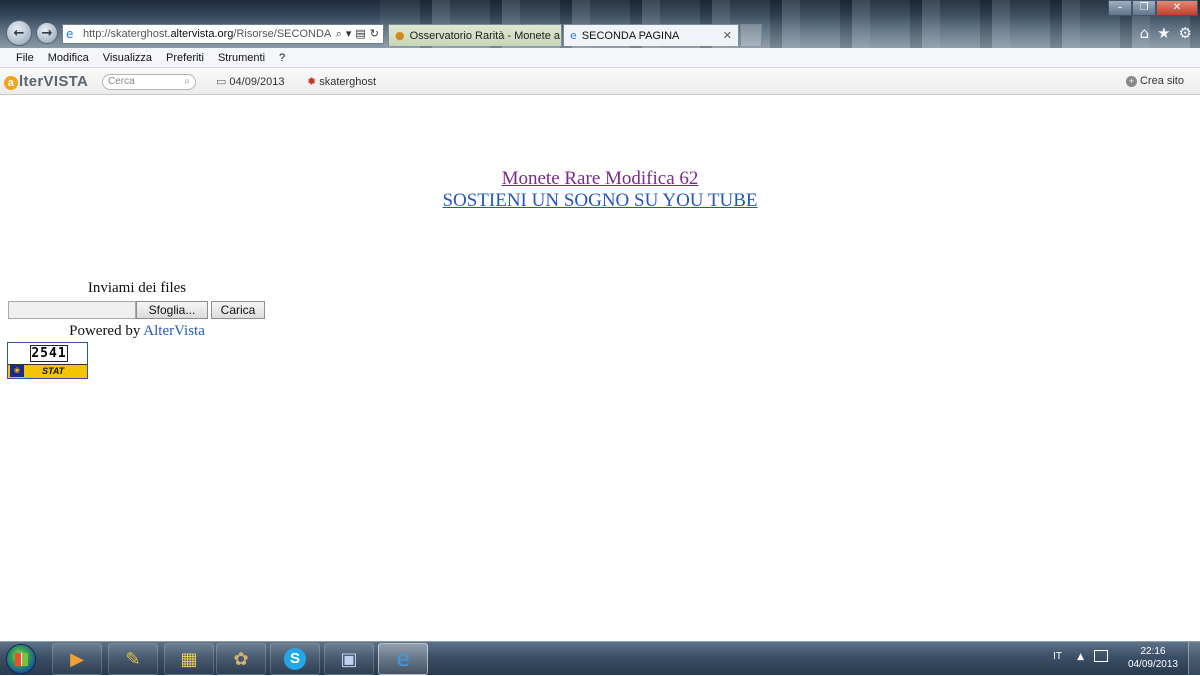  What do you see at coordinates (11, 83) in the screenshot?
I see `logo-letter: a` at bounding box center [11, 83].